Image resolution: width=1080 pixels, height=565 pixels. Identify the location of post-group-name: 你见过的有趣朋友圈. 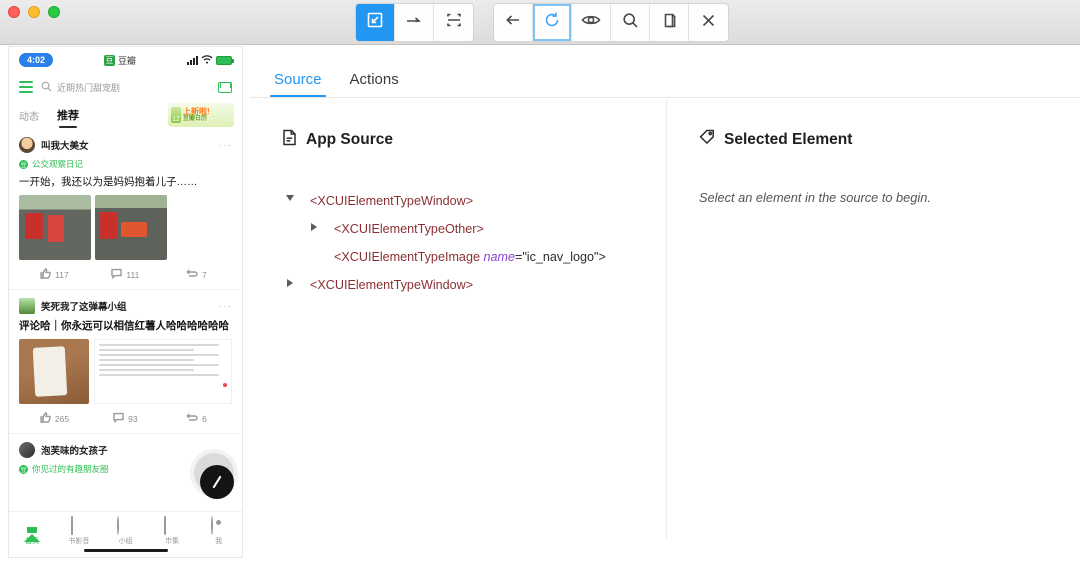
(70, 469).